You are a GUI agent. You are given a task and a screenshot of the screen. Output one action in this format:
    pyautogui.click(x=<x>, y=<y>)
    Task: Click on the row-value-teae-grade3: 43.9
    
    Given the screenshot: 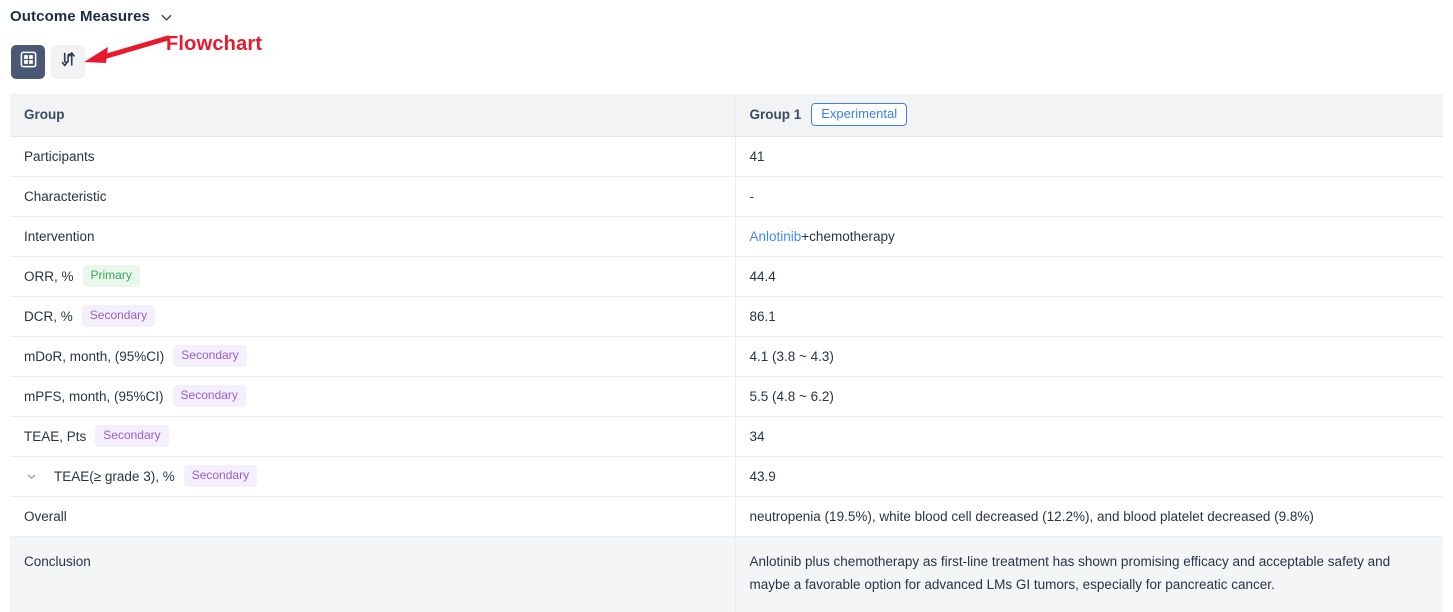 What is the action you would take?
    pyautogui.click(x=1088, y=476)
    